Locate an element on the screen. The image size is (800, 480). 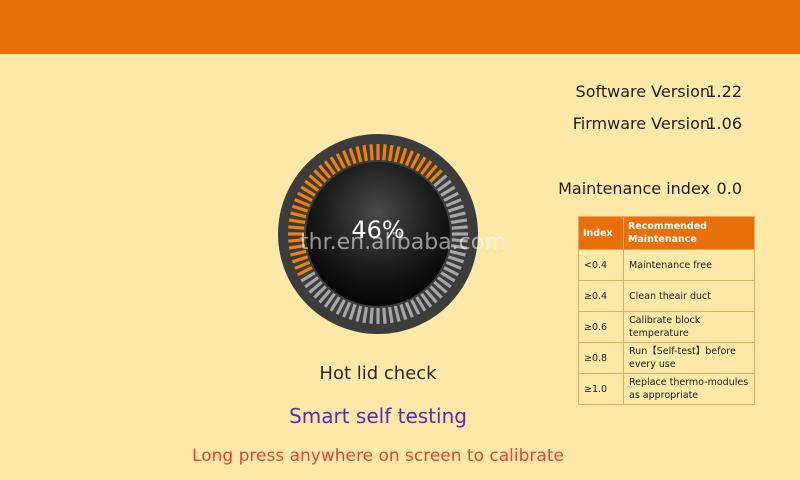
maintenance-index-row: Maintenance index 0.0 is located at coordinates (640, 191).